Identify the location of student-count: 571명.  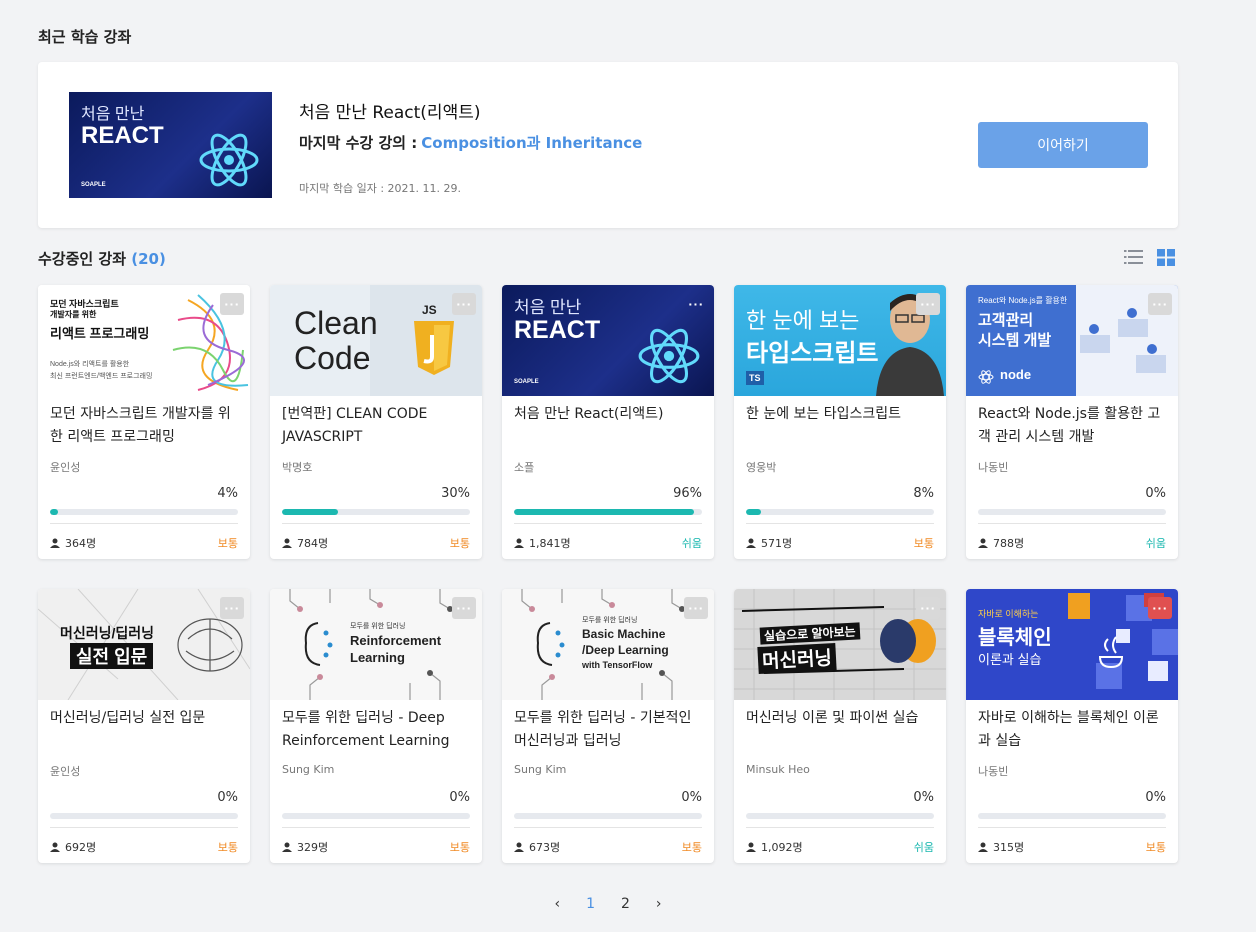
(769, 543).